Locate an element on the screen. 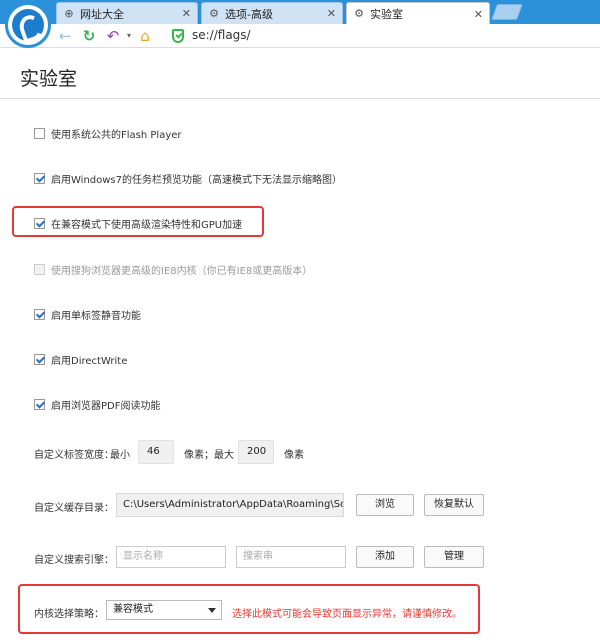 The height and width of the screenshot is (644, 600). tab-width-label: 自定义标签宽度： is located at coordinates (74, 455).